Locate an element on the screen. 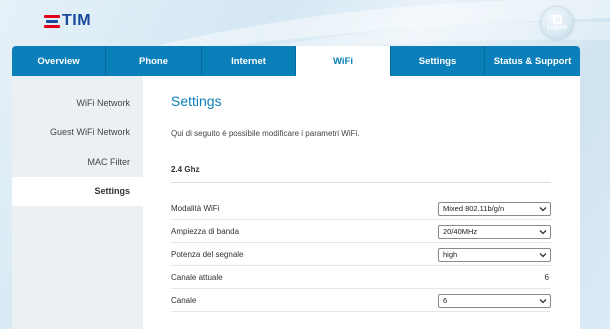  signal-power-value: high is located at coordinates (450, 254).